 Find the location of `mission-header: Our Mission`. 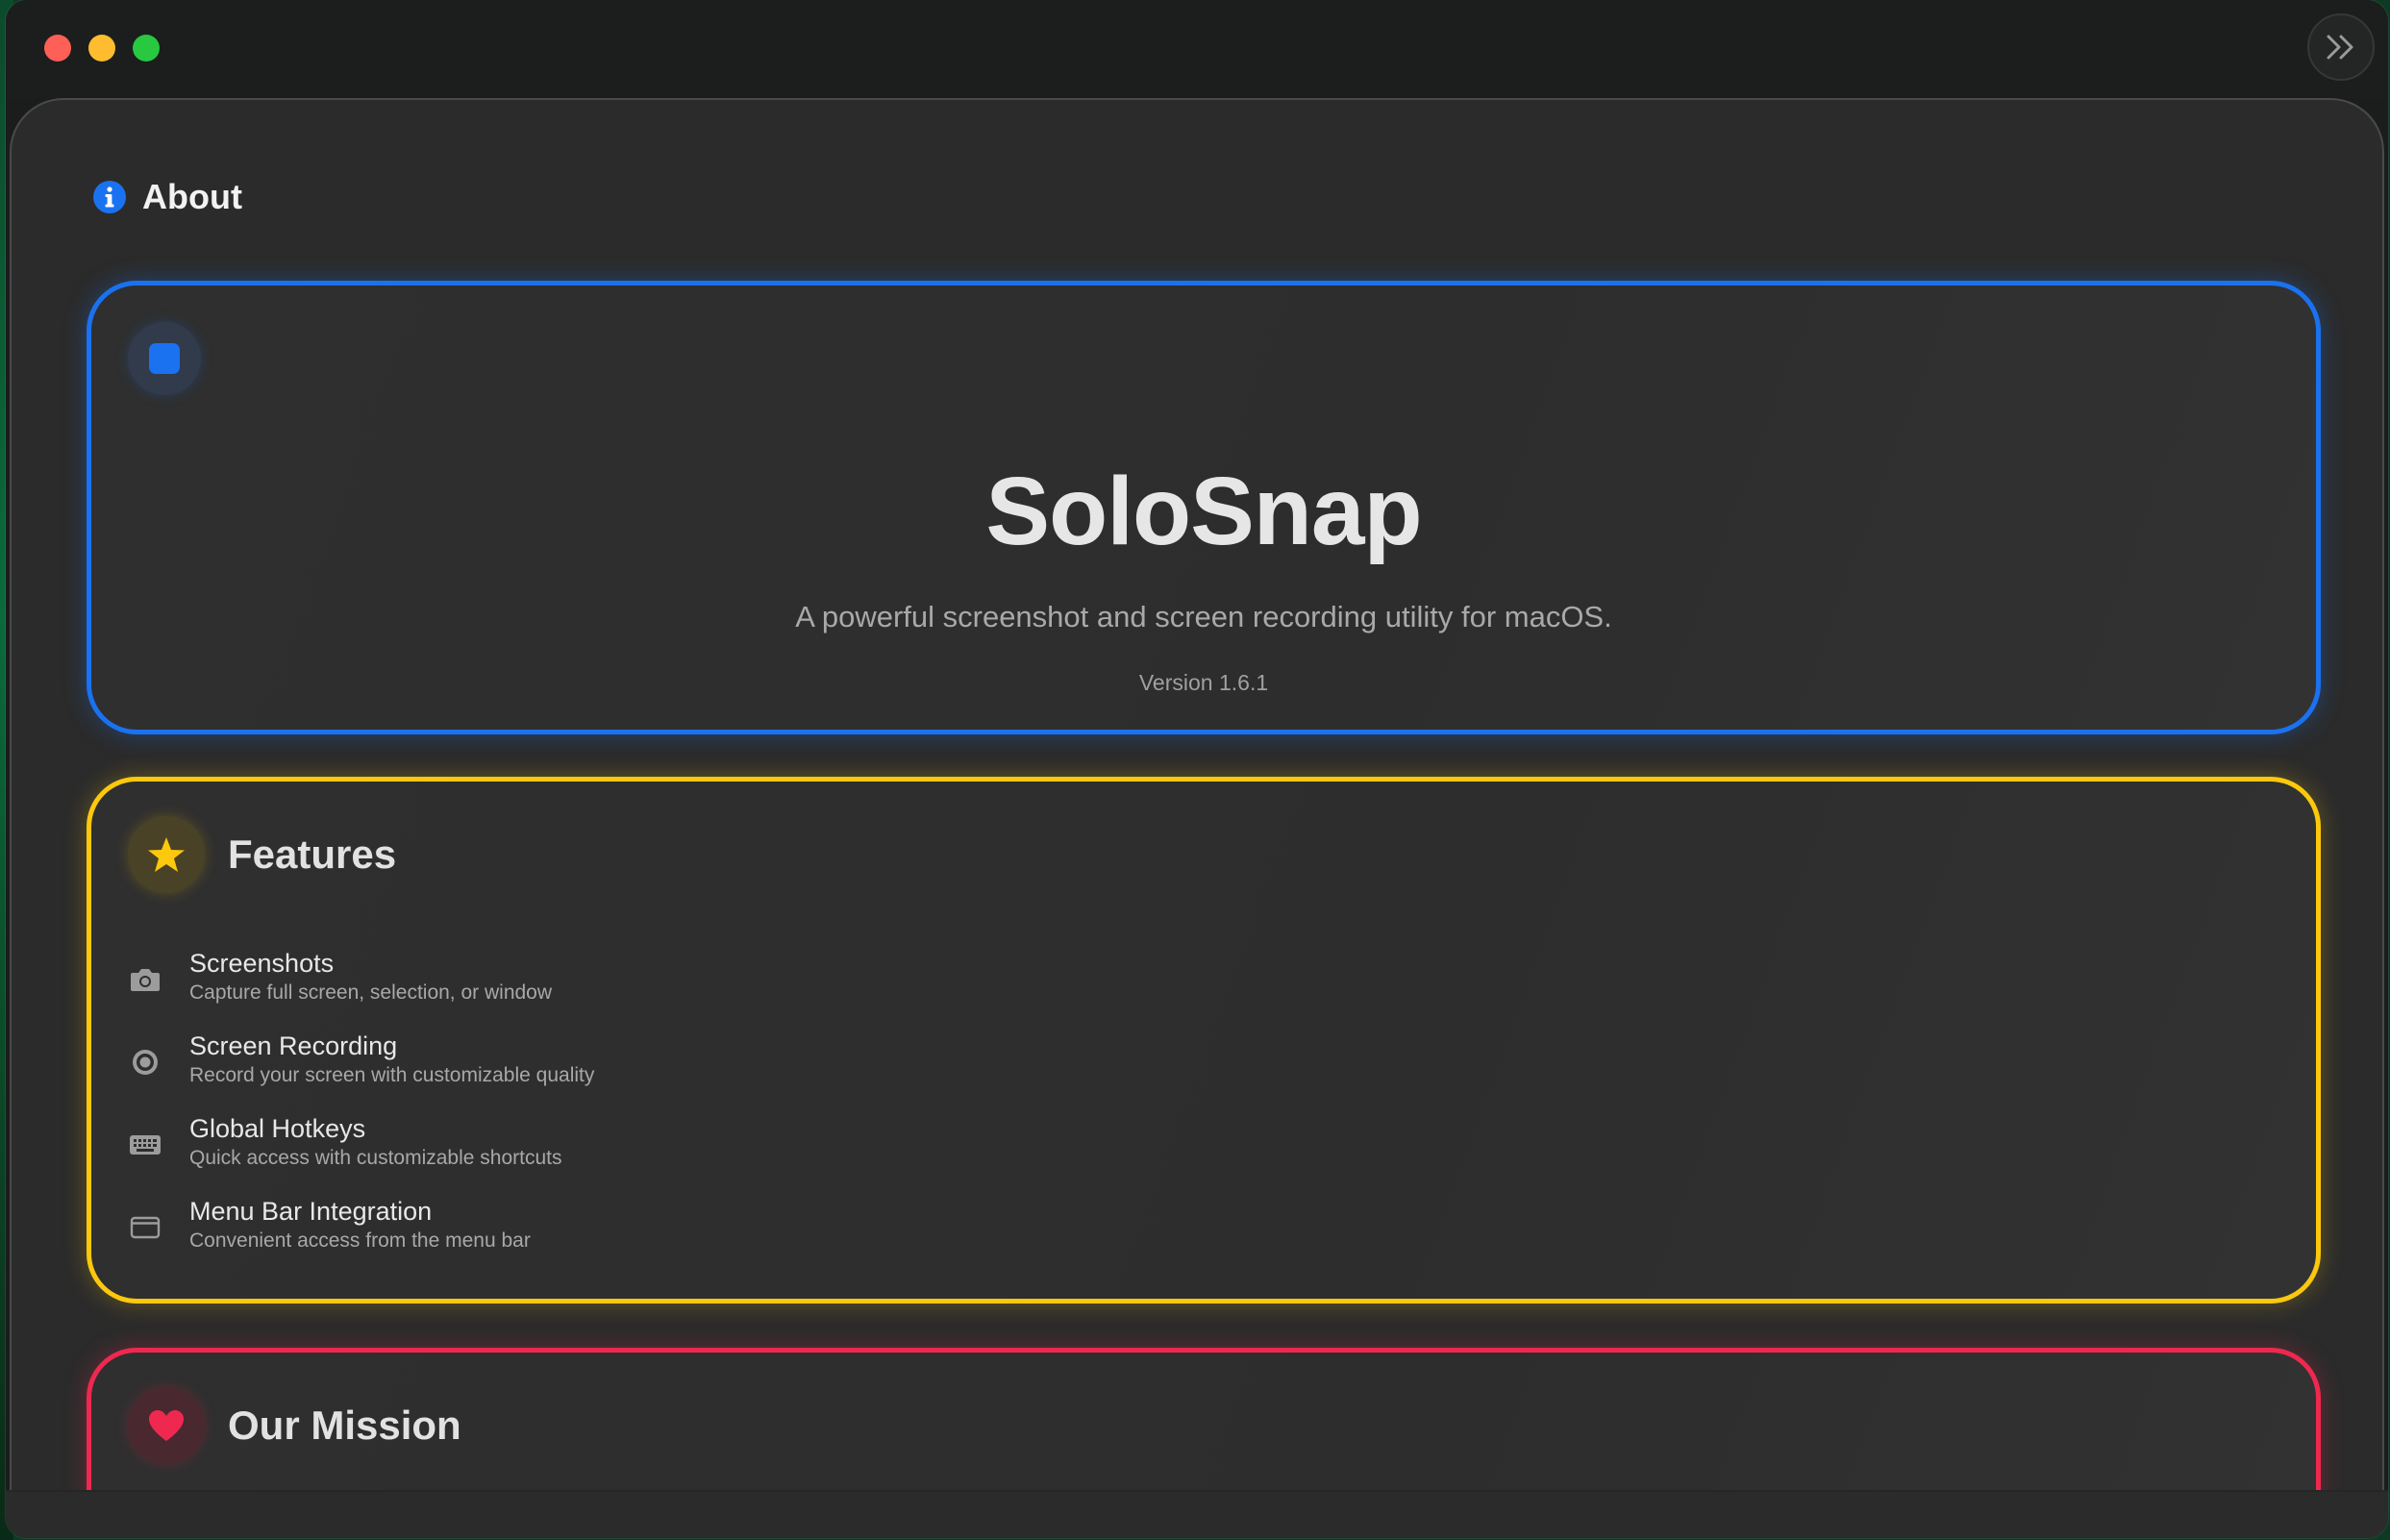

mission-header: Our Mission is located at coordinates (294, 1425).